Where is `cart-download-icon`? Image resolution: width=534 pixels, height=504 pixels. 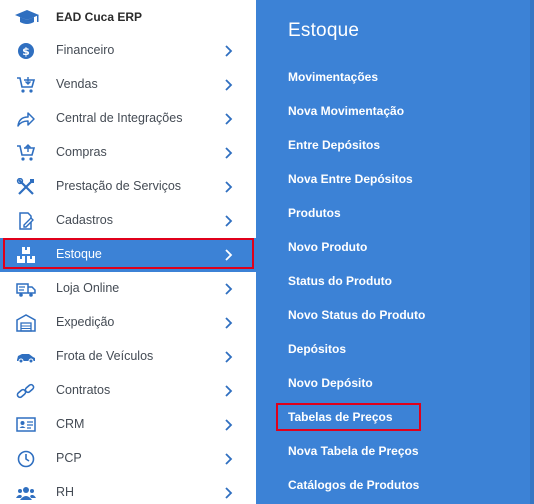
cart-download-icon is located at coordinates (26, 85).